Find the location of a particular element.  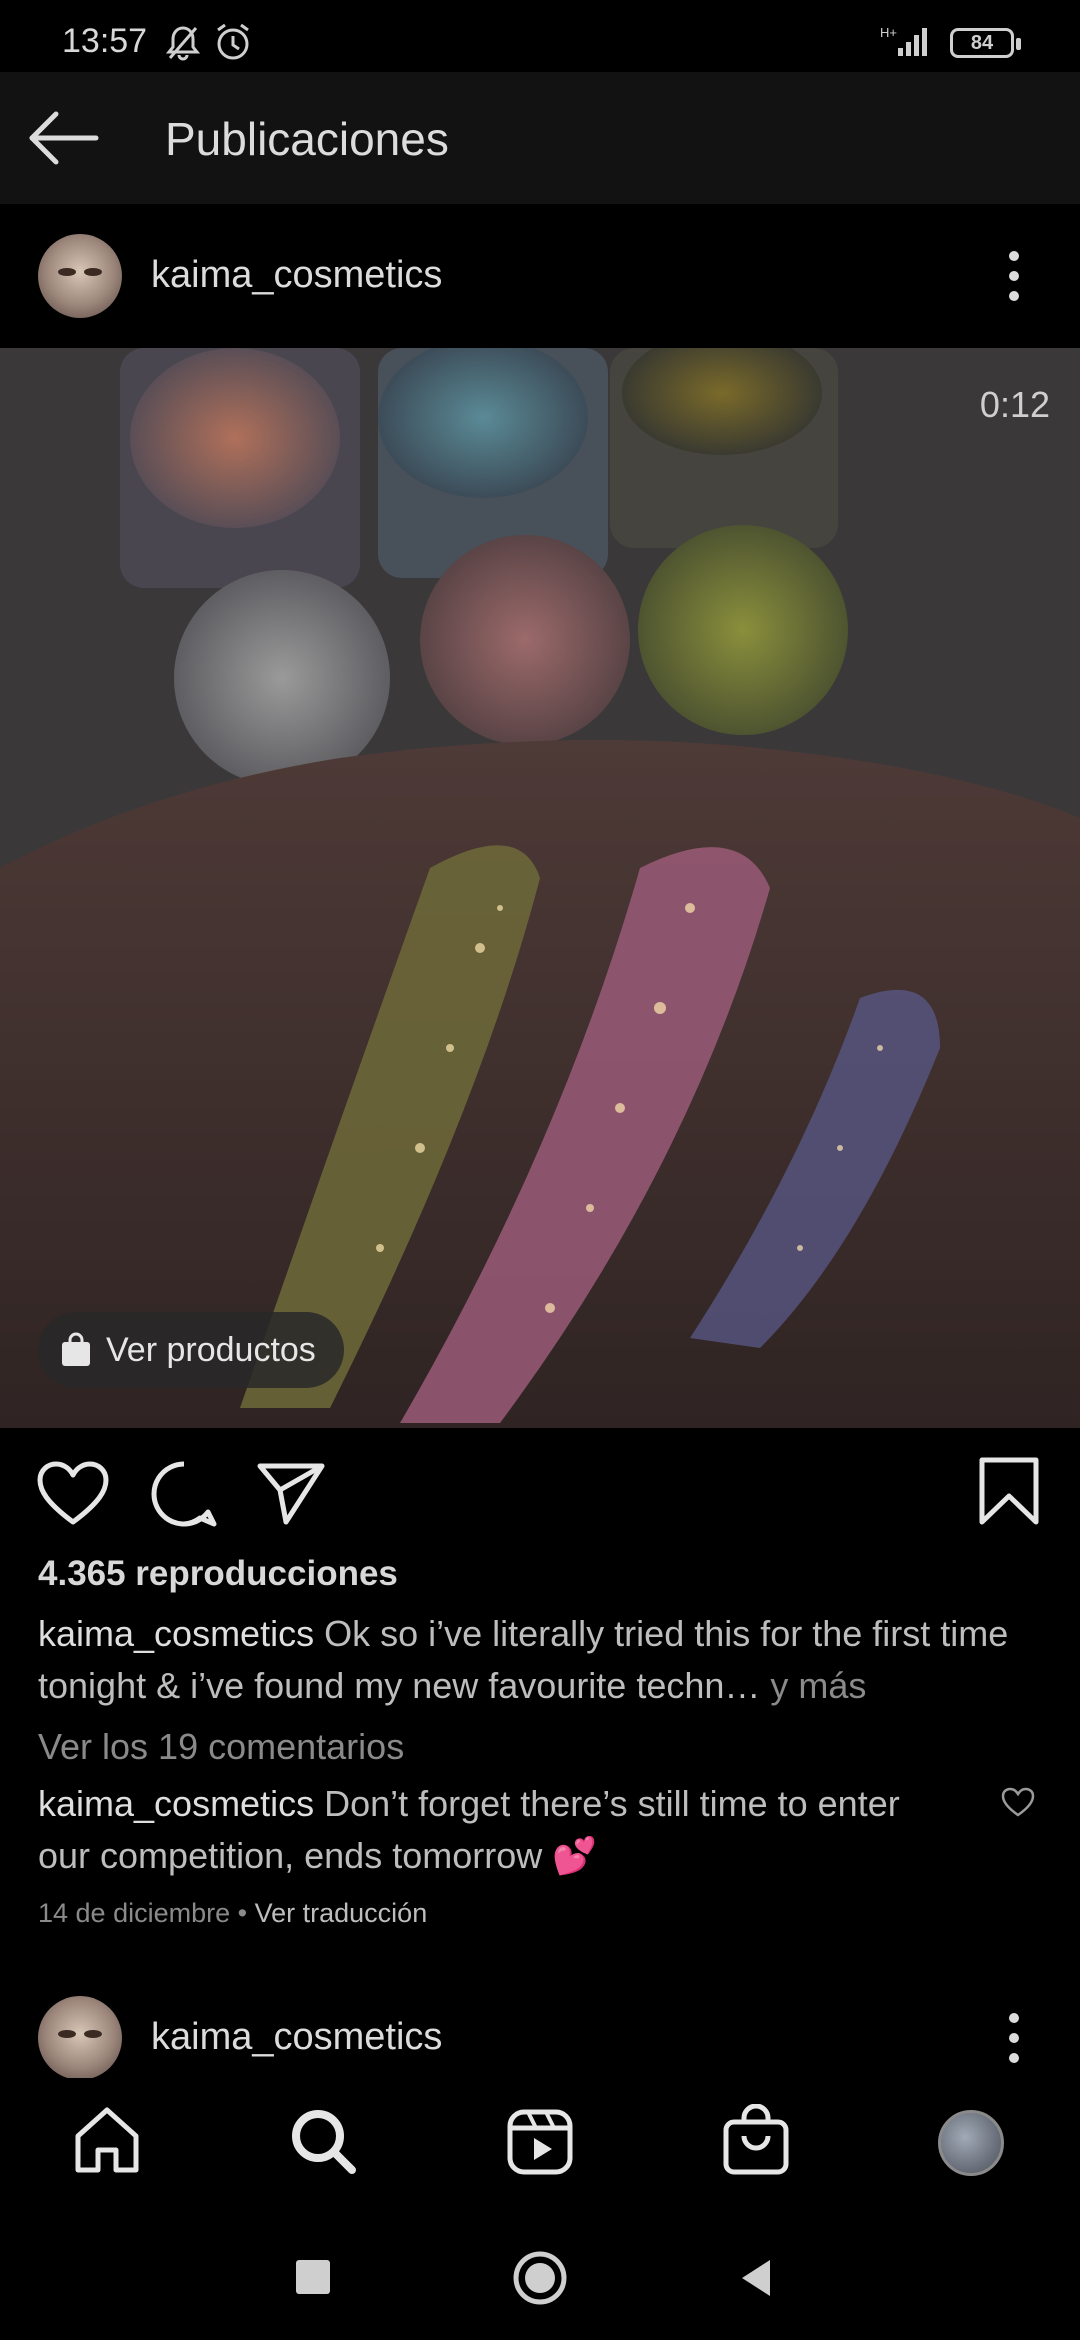

nav-shop is located at coordinates (756, 2140).